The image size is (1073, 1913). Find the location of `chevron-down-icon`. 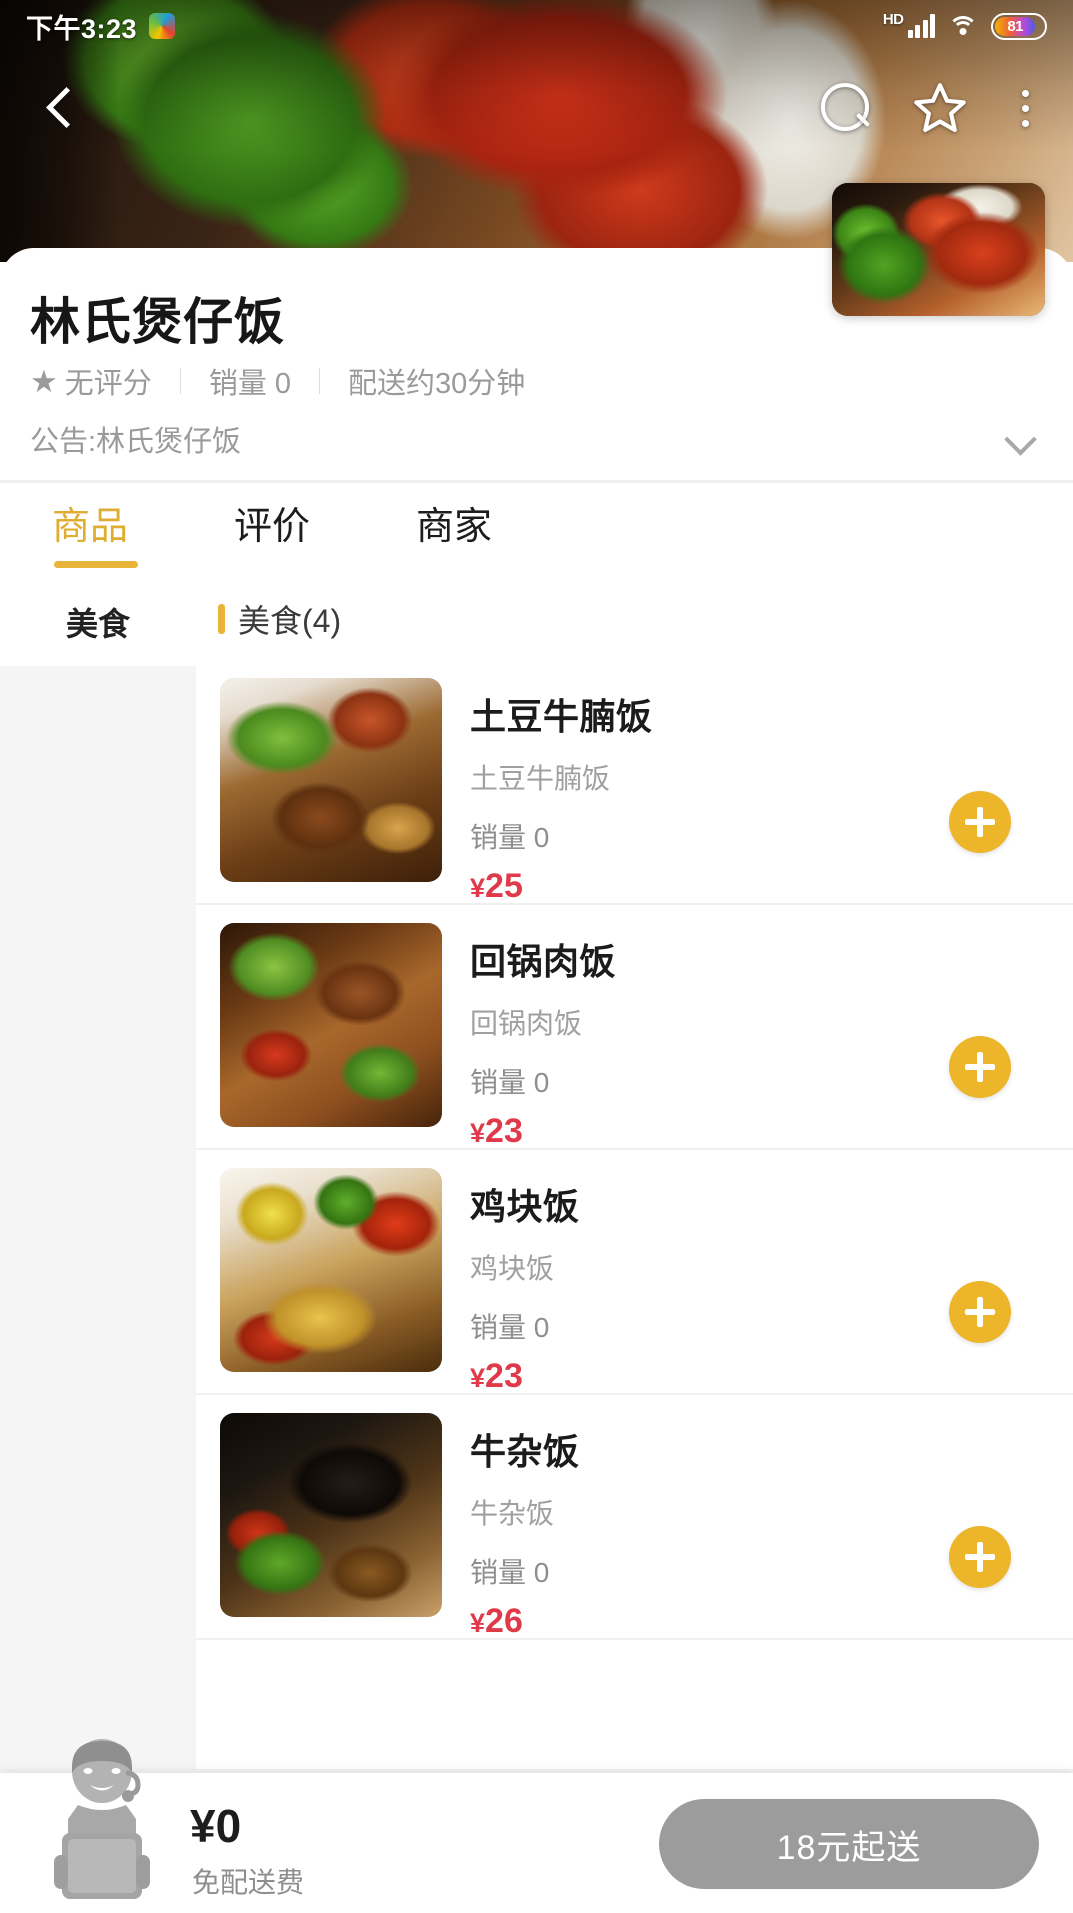

chevron-down-icon is located at coordinates (1020, 439).